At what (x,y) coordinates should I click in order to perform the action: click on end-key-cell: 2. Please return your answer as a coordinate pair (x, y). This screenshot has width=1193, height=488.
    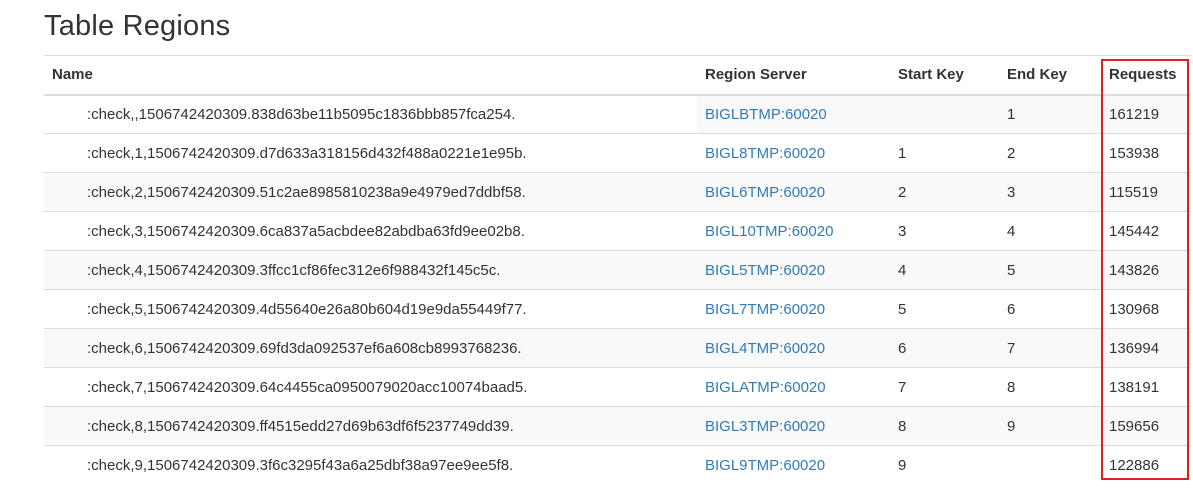
    Looking at the image, I should click on (1050, 153).